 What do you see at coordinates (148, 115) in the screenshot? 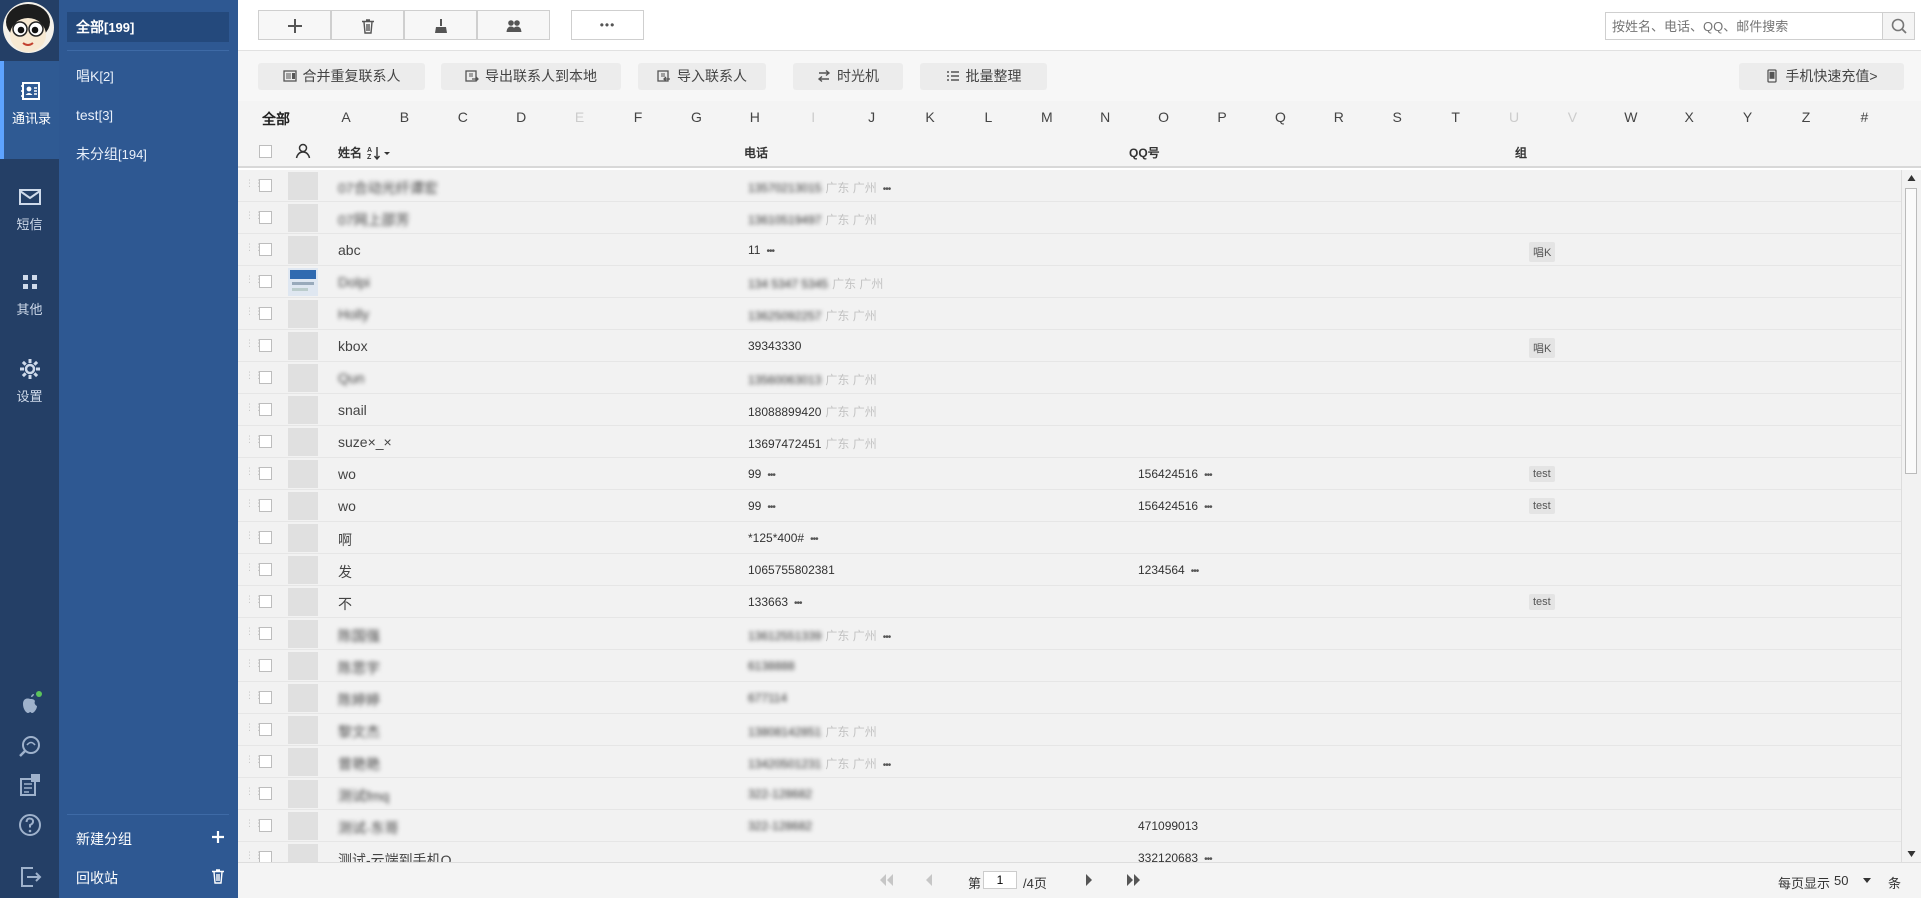
I see `group-item-2: test[3]` at bounding box center [148, 115].